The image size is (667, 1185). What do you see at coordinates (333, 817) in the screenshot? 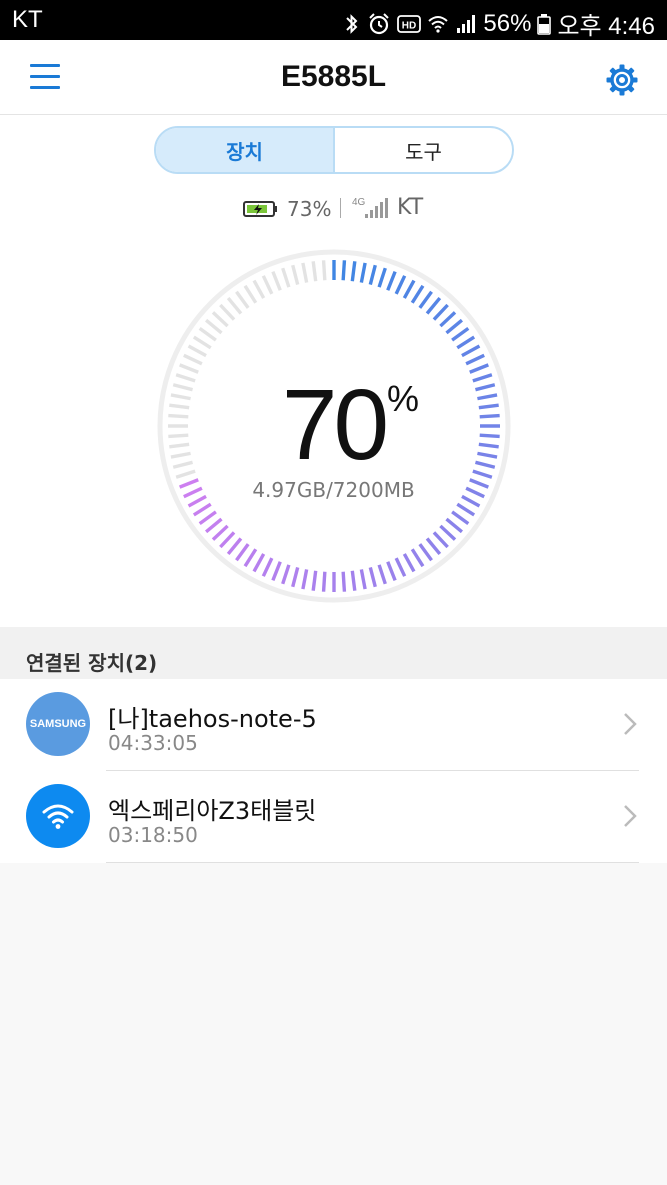
I see `list-item: 엑스페리아Z3태블릿 03:18:50` at bounding box center [333, 817].